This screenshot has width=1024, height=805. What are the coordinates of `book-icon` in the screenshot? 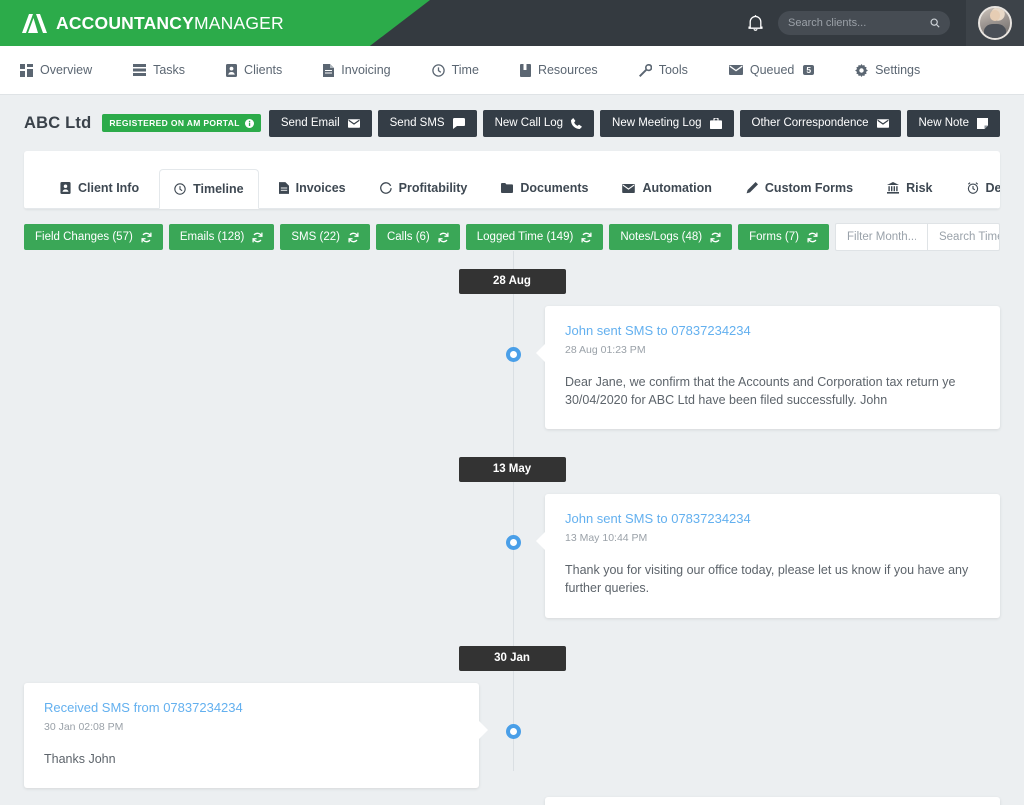 It's located at (525, 70).